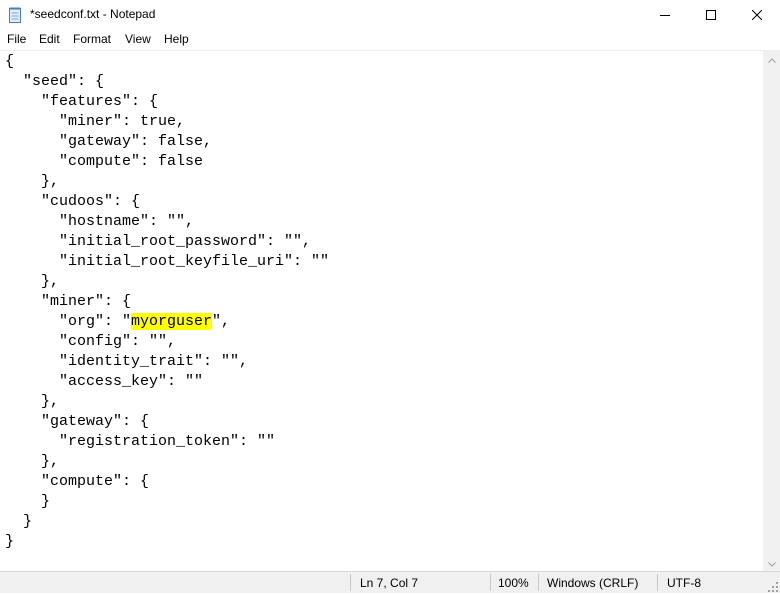  What do you see at coordinates (92, 39) in the screenshot?
I see `menu-format: Format` at bounding box center [92, 39].